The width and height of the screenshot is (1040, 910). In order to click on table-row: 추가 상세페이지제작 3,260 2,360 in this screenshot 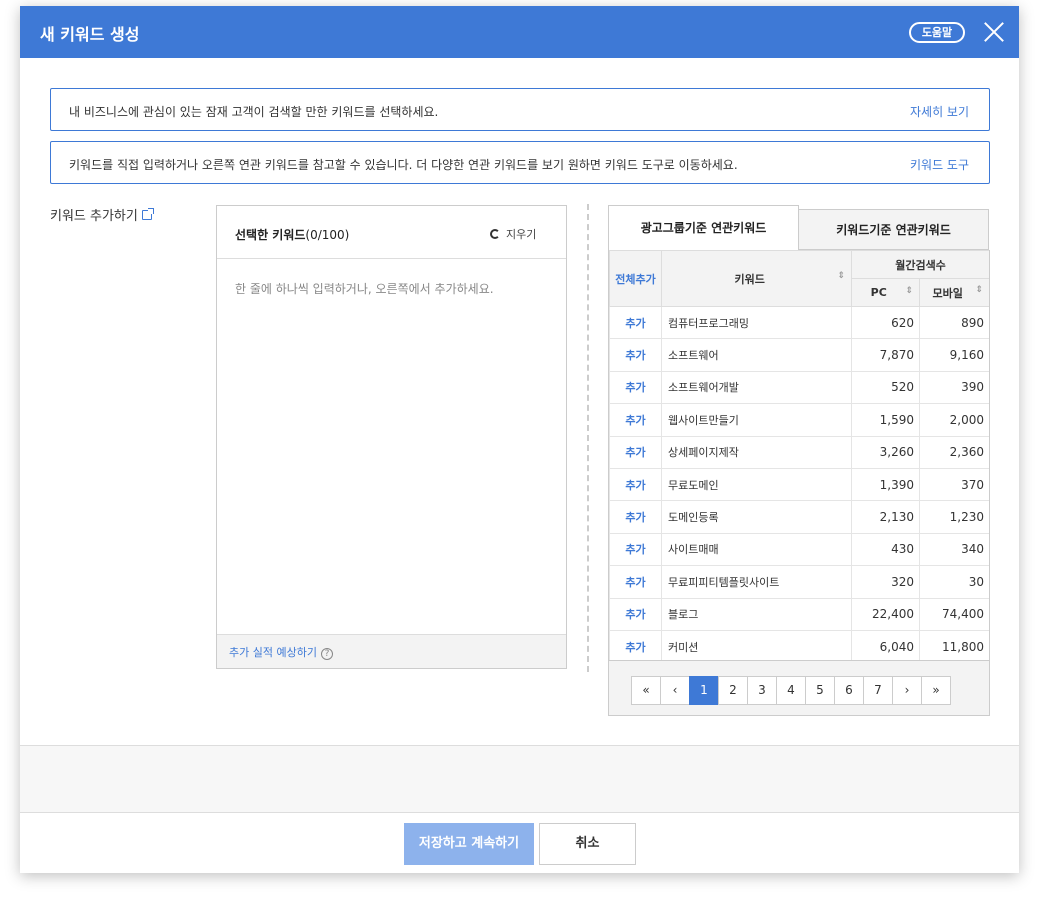, I will do `click(799, 452)`.